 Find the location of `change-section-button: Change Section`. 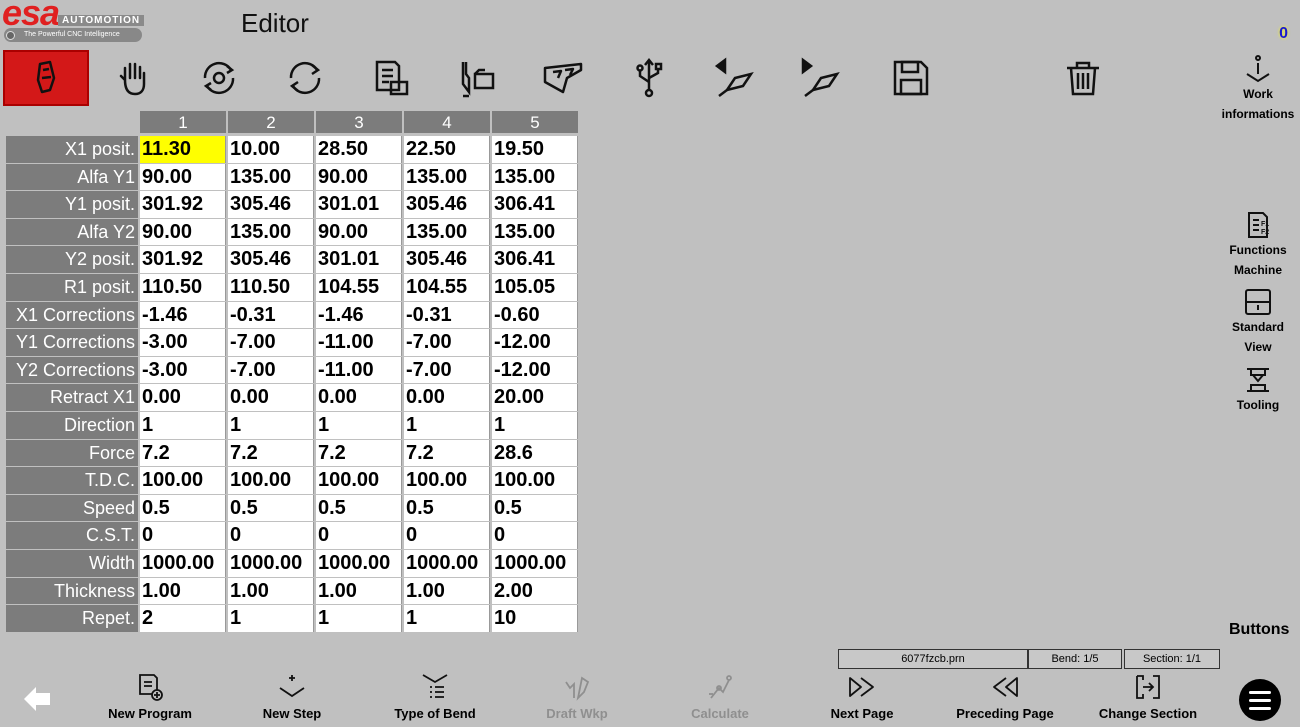

change-section-button: Change Section is located at coordinates (1148, 696).